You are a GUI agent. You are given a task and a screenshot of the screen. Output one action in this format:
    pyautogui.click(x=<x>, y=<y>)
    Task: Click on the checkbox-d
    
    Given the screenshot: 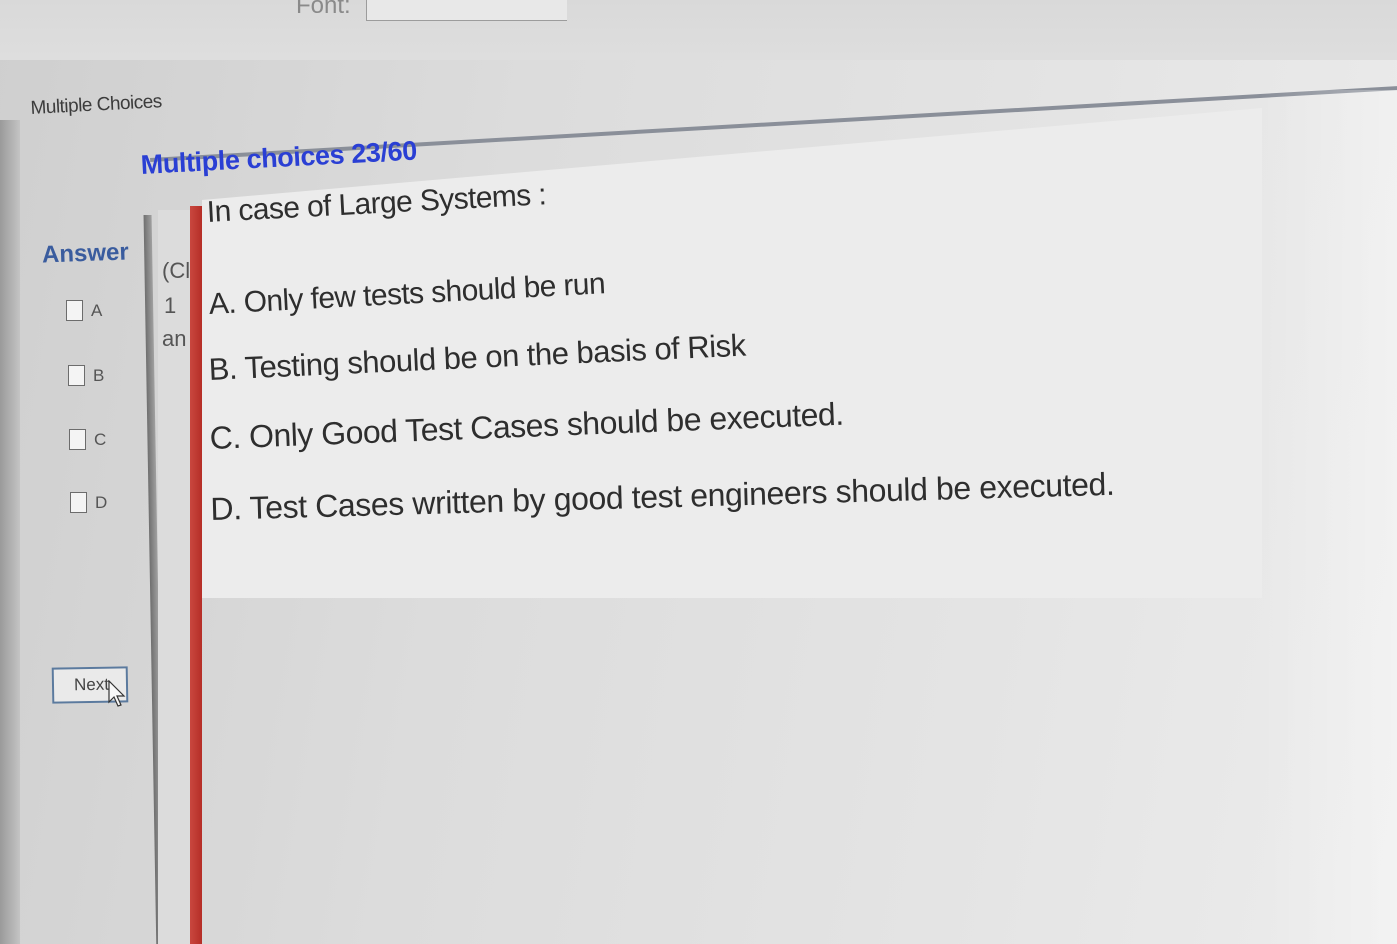 What is the action you would take?
    pyautogui.click(x=78, y=502)
    